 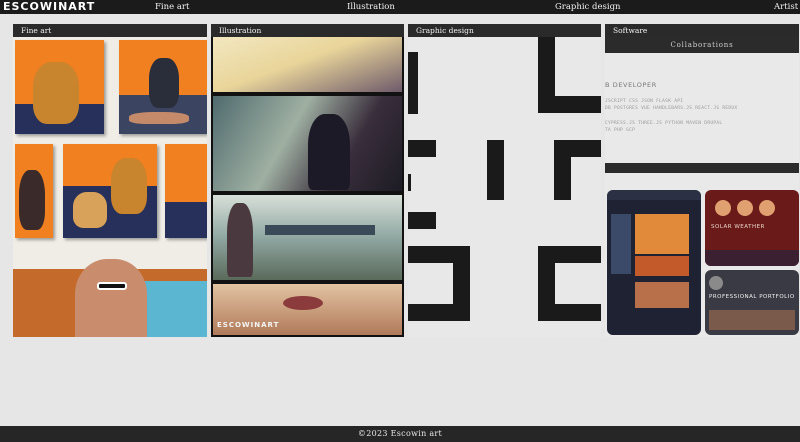 I want to click on nav-link-fine-art: Fine art, so click(x=172, y=7).